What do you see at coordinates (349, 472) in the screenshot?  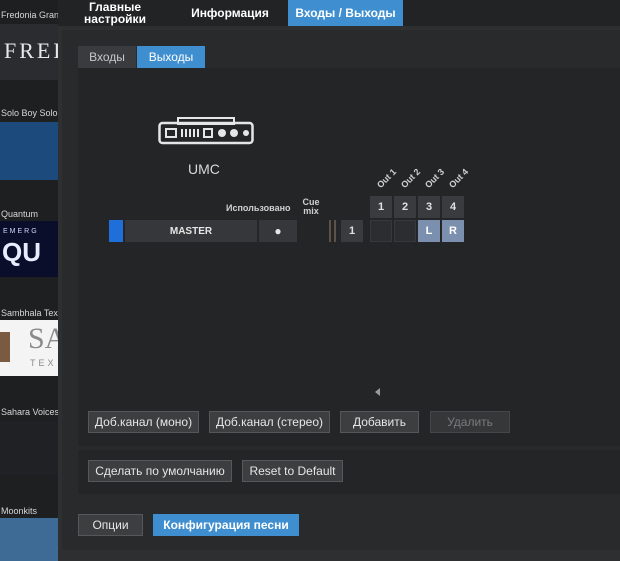 I see `defaults-bar: Сделать по умолчанию Reset to Default` at bounding box center [349, 472].